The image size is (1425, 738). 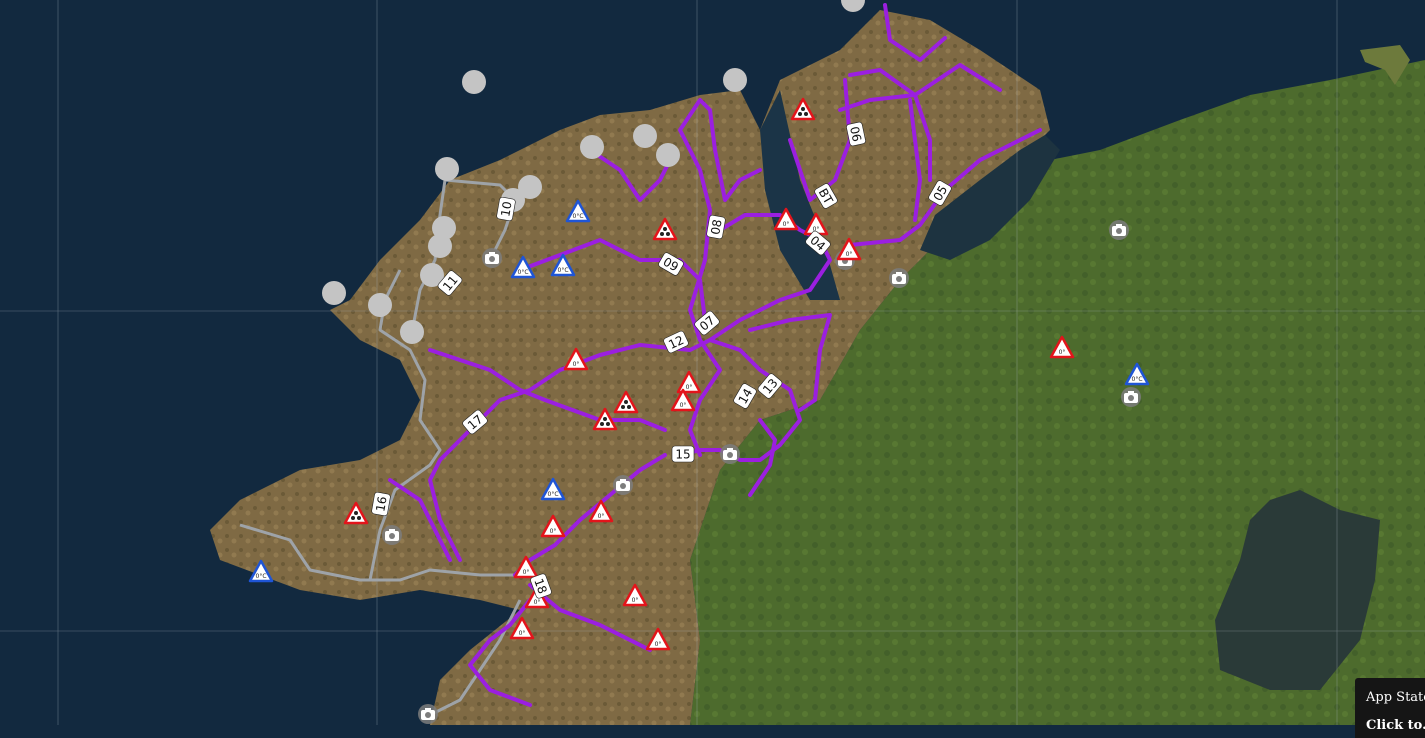 I want to click on route-label-text: 10, so click(x=506, y=208).